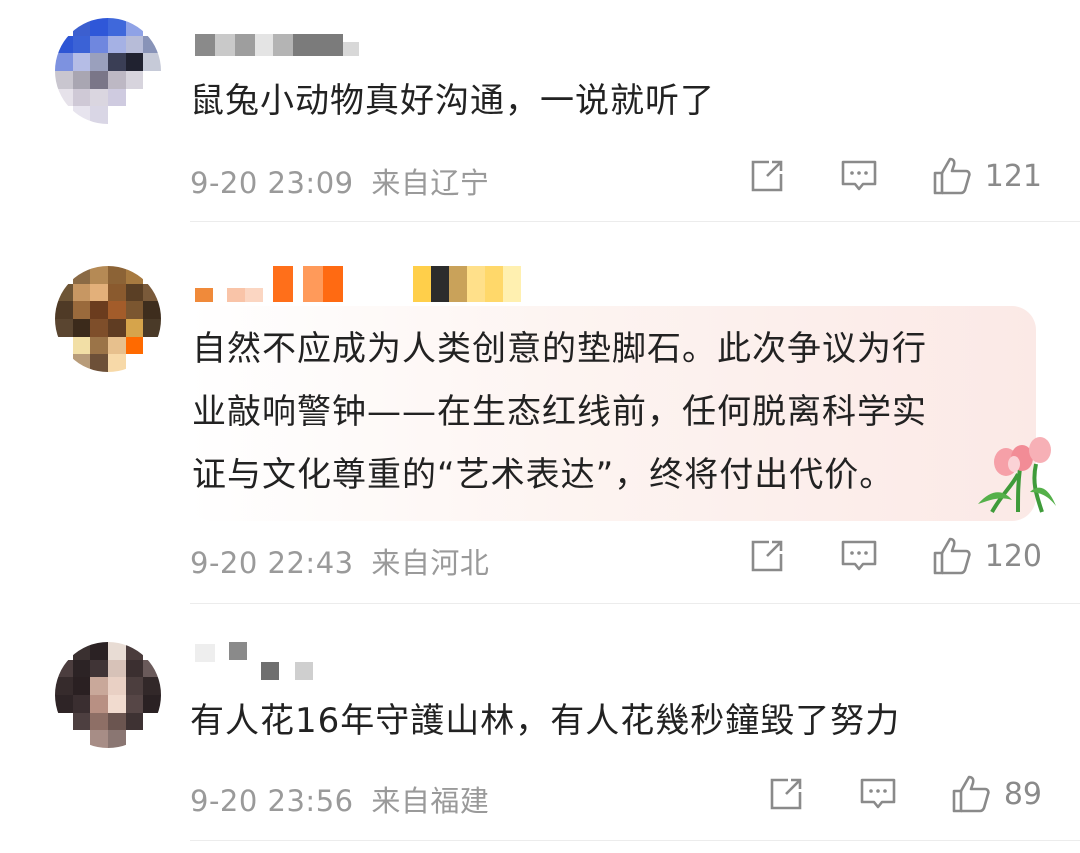  Describe the element at coordinates (430, 801) in the screenshot. I see `comment-location: 来自福建` at that location.